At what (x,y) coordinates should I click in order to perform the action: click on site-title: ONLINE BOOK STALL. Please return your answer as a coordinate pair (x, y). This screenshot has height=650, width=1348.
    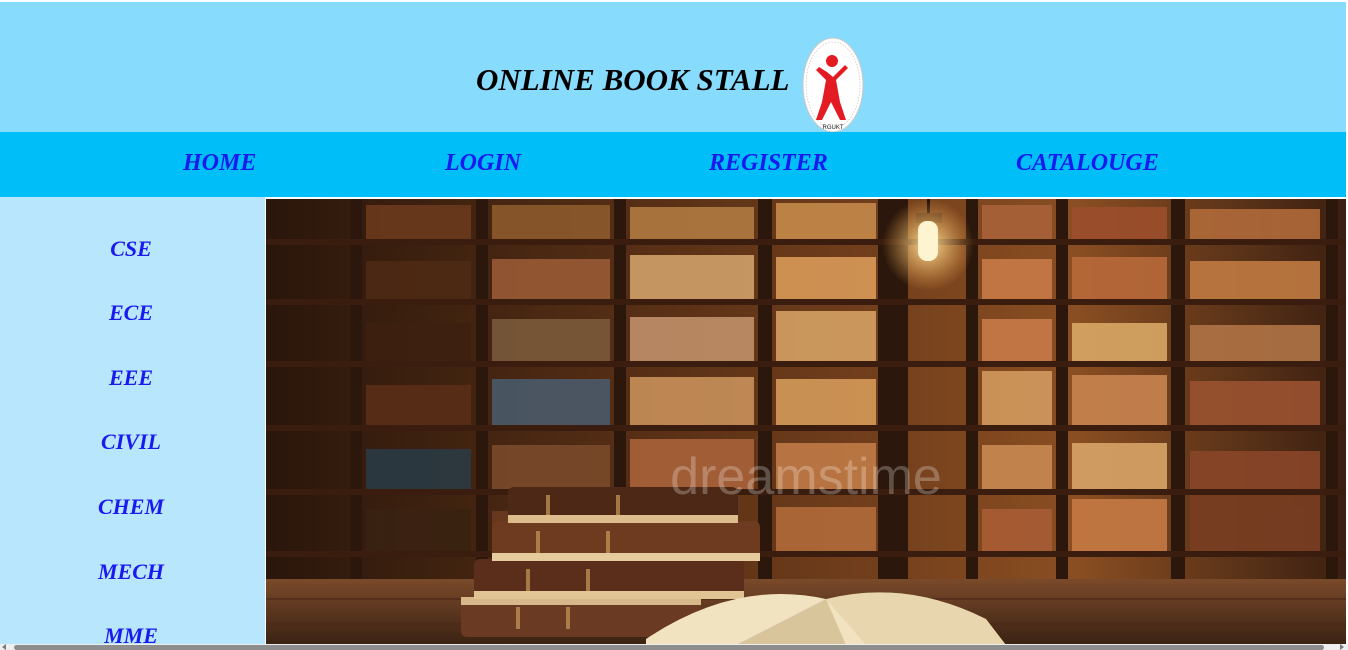
    Looking at the image, I should click on (633, 79).